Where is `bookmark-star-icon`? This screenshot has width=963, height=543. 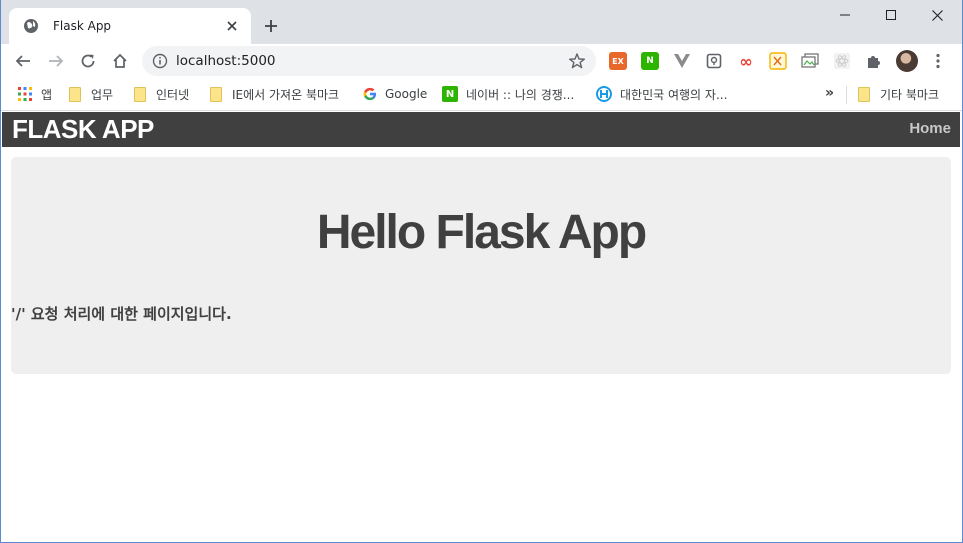
bookmark-star-icon is located at coordinates (577, 61).